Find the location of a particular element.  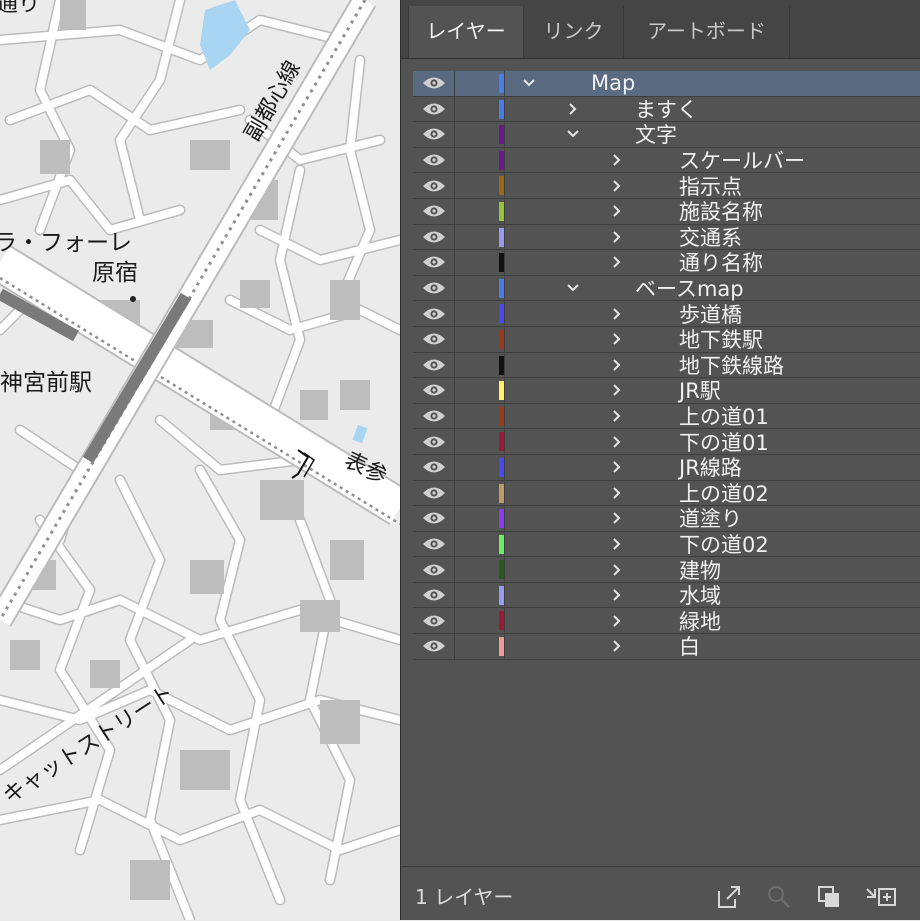

layer-row: 施設名称 is located at coordinates (666, 211).